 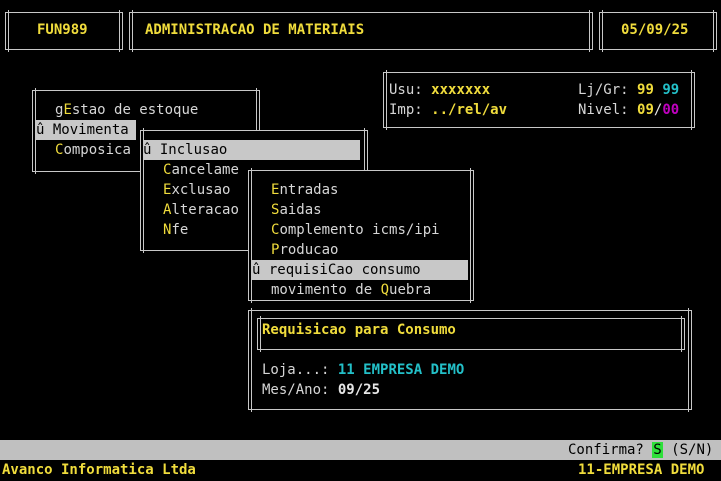 I want to click on submenu-item-entradas: Entradas, so click(x=304, y=190).